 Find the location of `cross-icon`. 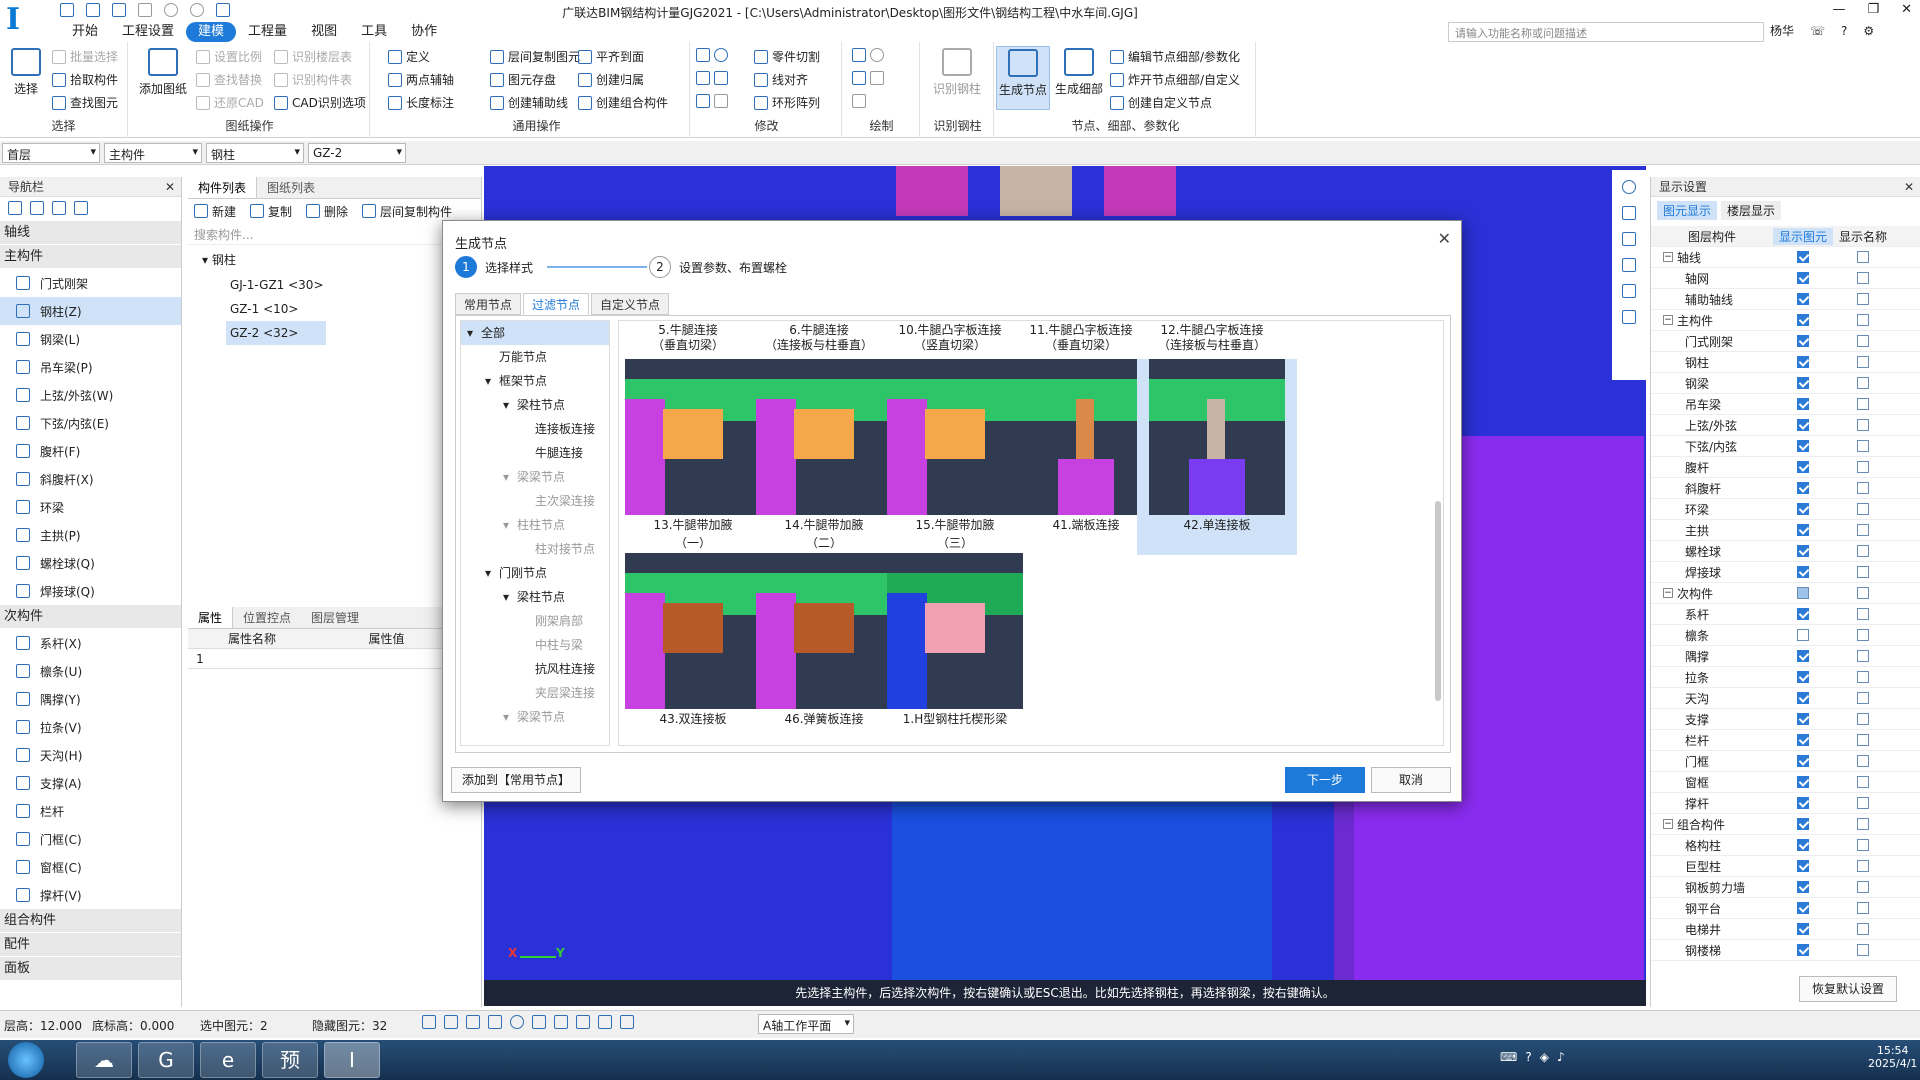

cross-icon is located at coordinates (495, 1022).